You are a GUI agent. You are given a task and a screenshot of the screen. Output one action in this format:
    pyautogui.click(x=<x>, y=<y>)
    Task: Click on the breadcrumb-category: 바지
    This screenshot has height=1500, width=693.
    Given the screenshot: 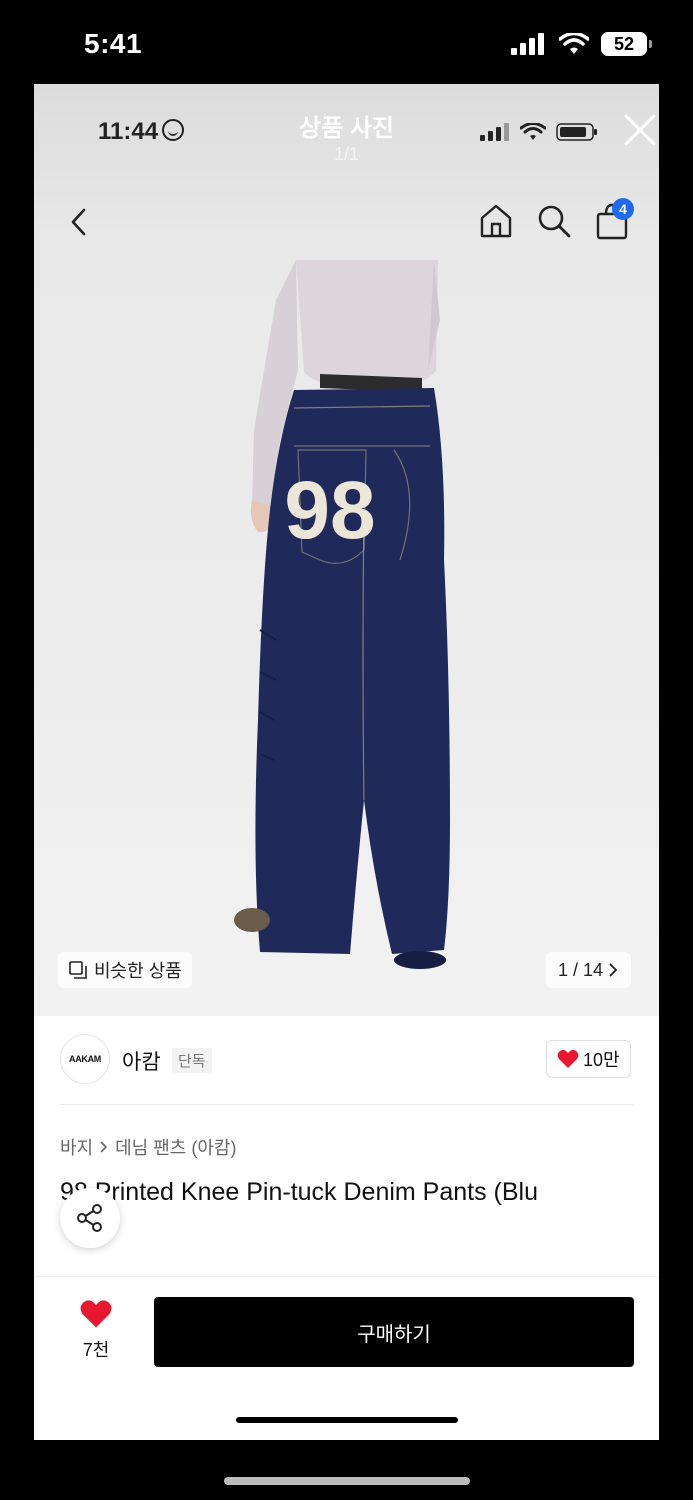 What is the action you would take?
    pyautogui.click(x=76, y=1147)
    